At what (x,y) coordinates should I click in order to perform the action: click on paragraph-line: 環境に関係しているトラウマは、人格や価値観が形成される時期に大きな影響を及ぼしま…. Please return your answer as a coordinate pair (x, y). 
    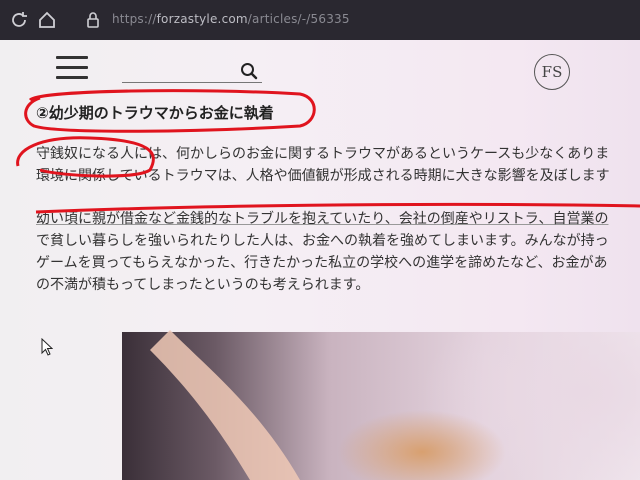
    Looking at the image, I should click on (323, 176).